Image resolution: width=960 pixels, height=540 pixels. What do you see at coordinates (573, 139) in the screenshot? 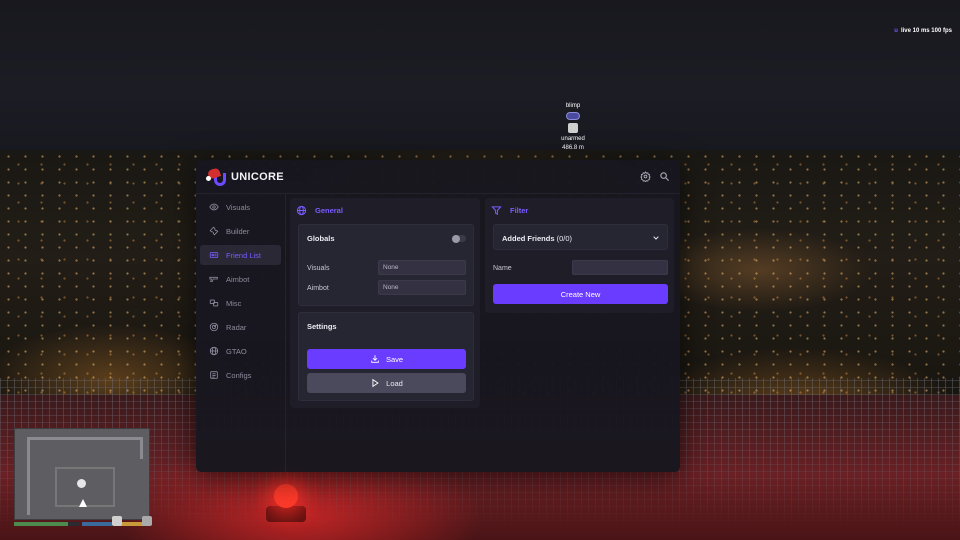
I see `player-weapon: unarmed` at bounding box center [573, 139].